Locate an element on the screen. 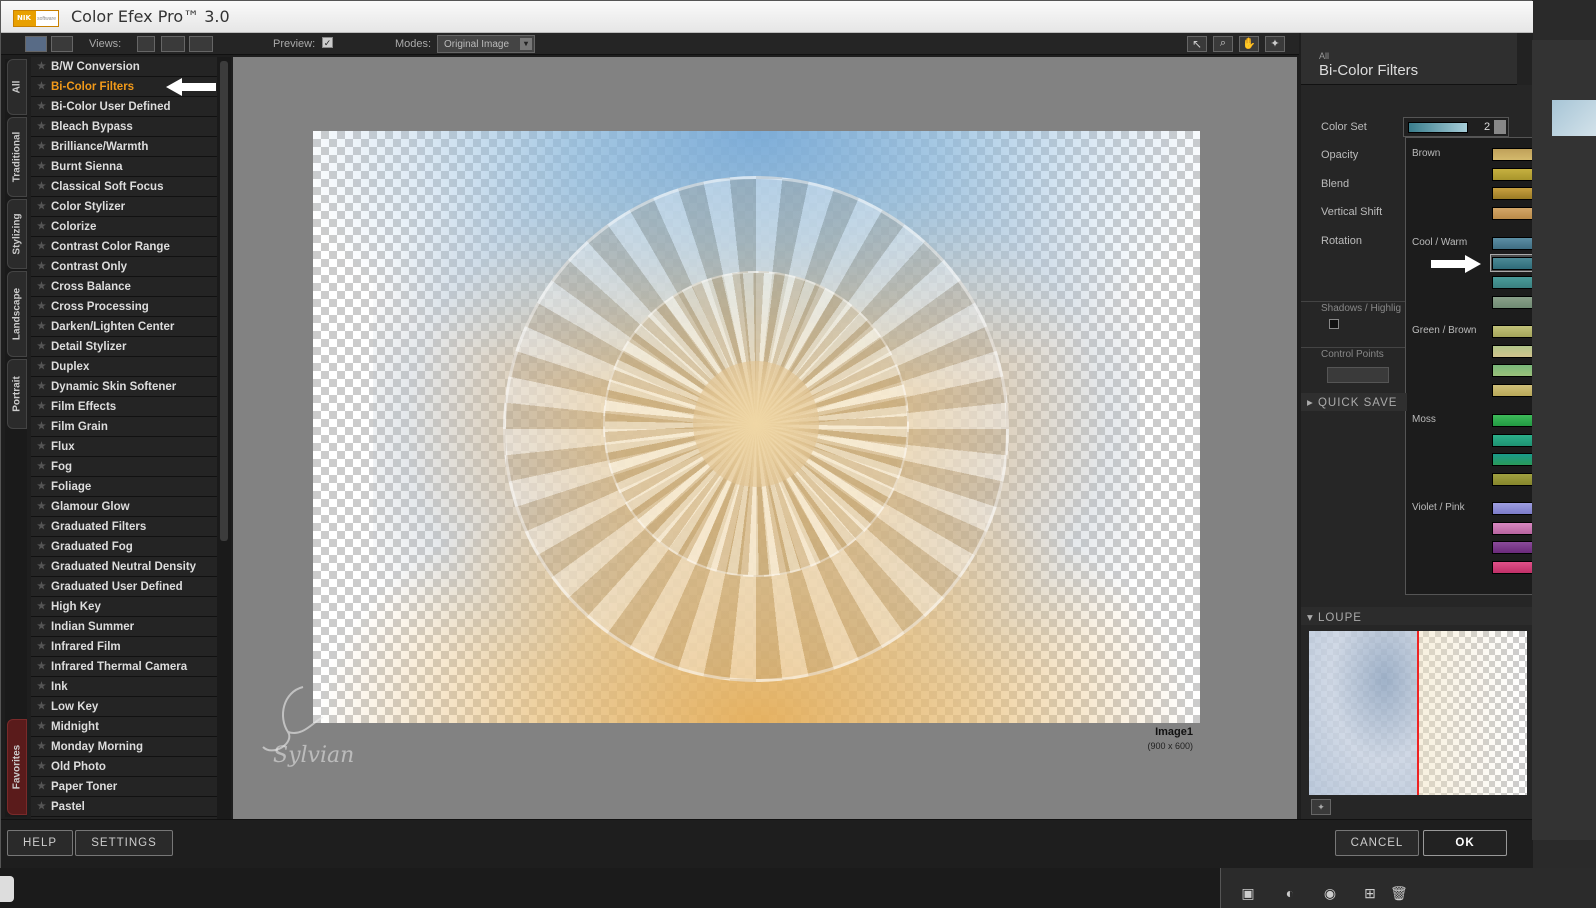 The height and width of the screenshot is (908, 1596). filter-item: ★ Infrared Film is located at coordinates (124, 647).